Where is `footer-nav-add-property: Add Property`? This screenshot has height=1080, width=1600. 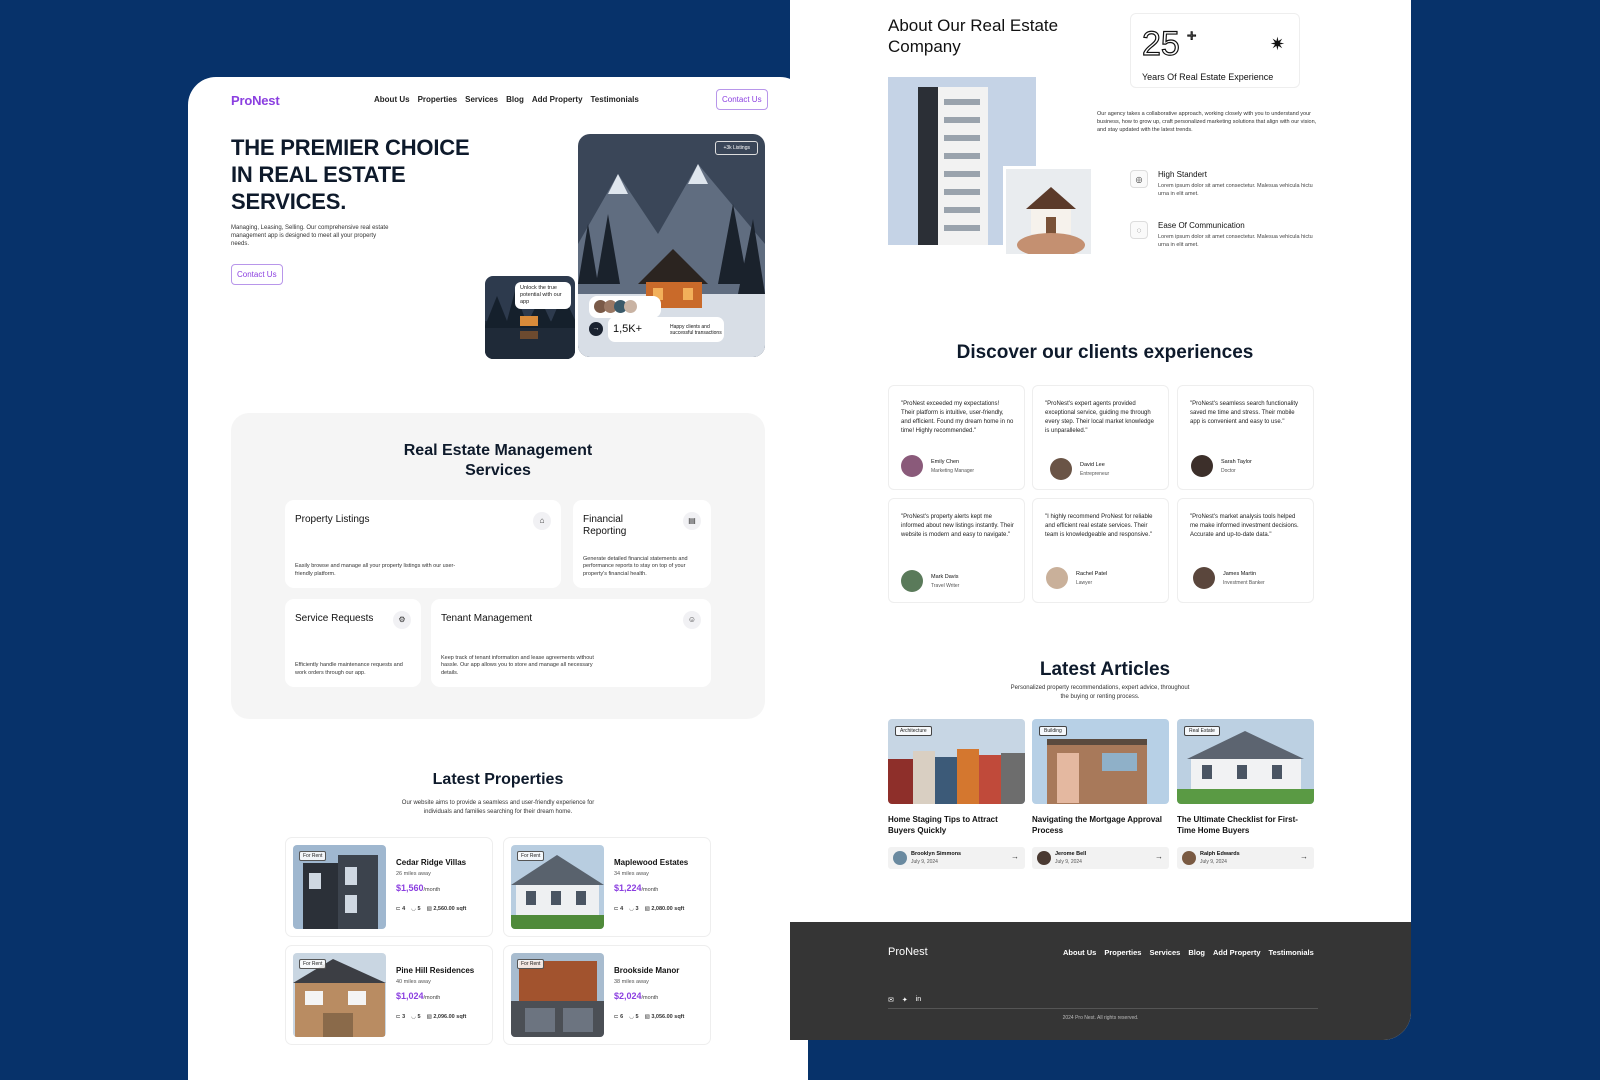
footer-nav-add-property: Add Property is located at coordinates (1237, 952).